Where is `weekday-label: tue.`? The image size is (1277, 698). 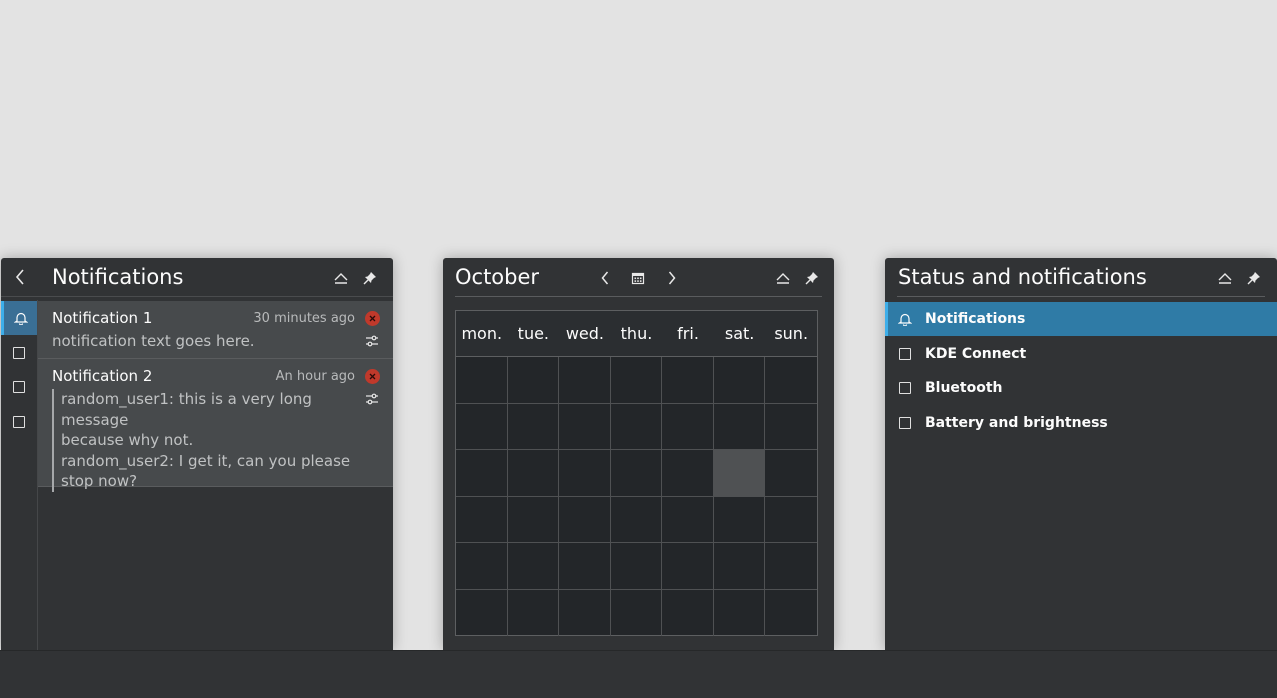 weekday-label: tue. is located at coordinates (533, 333).